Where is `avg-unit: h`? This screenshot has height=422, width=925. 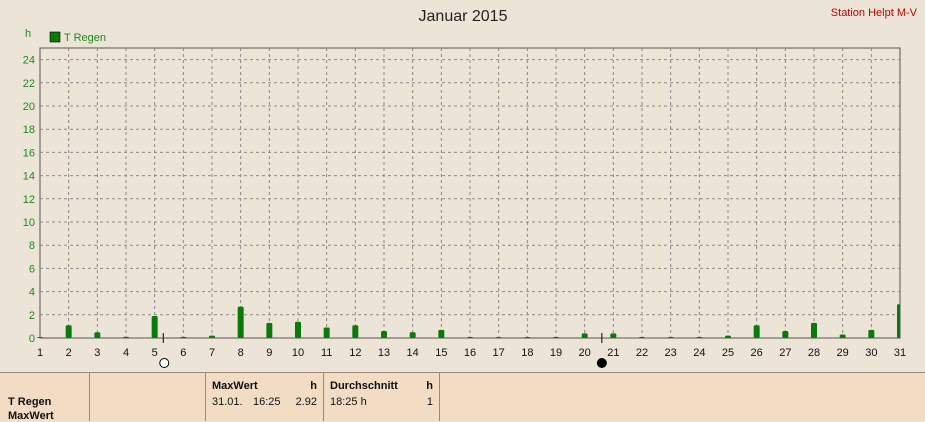
avg-unit: h is located at coordinates (429, 386).